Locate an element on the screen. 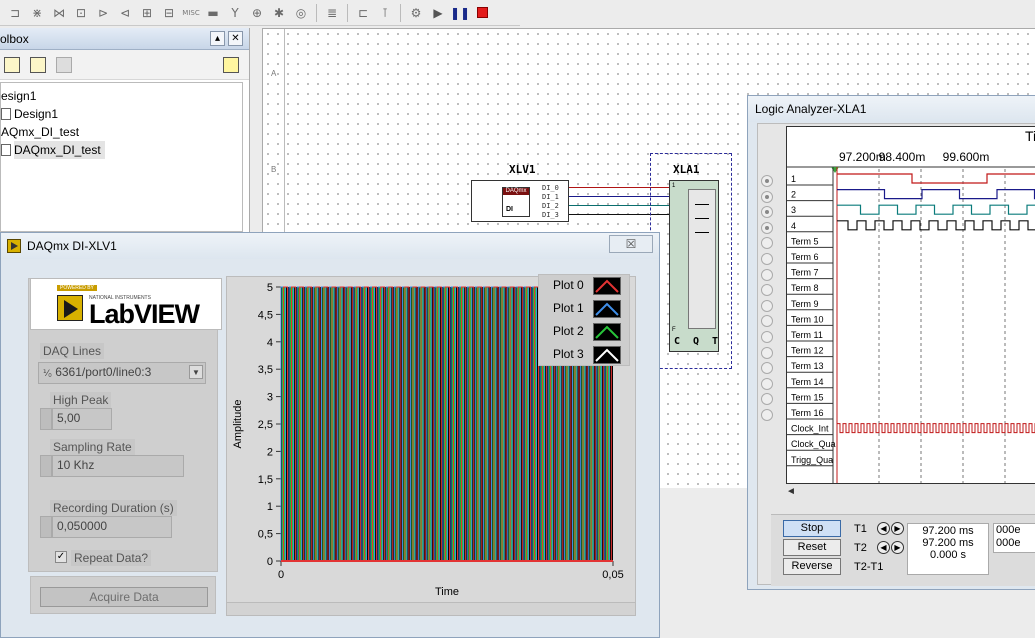  channel-label: 3 is located at coordinates (793, 210).